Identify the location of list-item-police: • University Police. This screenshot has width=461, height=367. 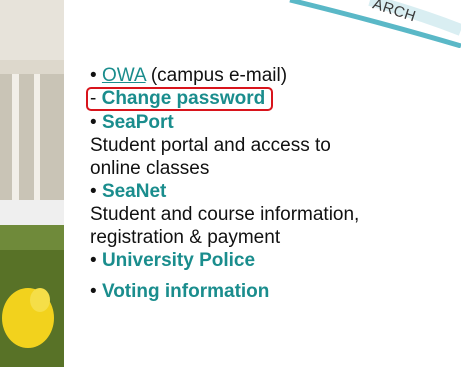
(275, 260).